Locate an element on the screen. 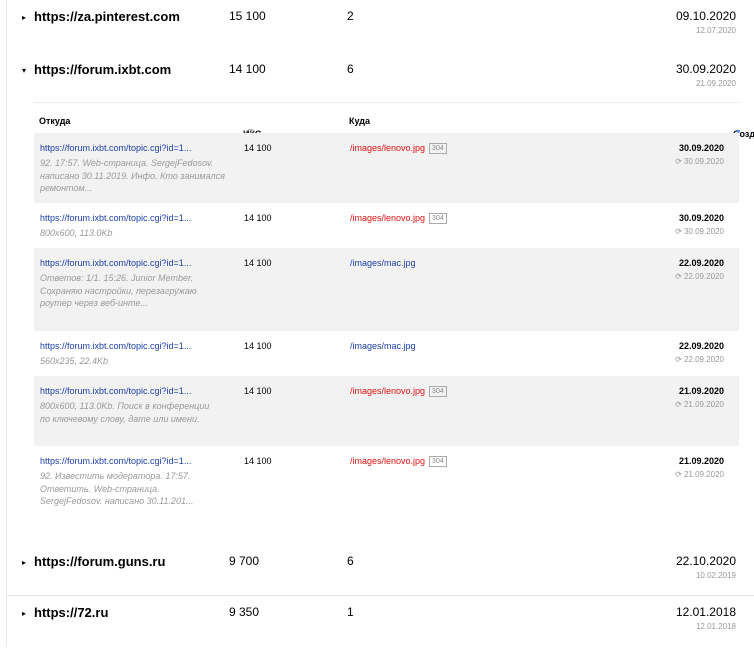 This screenshot has width=754, height=648. source-snippet: 800x600, 113.0Kb is located at coordinates (76, 233).